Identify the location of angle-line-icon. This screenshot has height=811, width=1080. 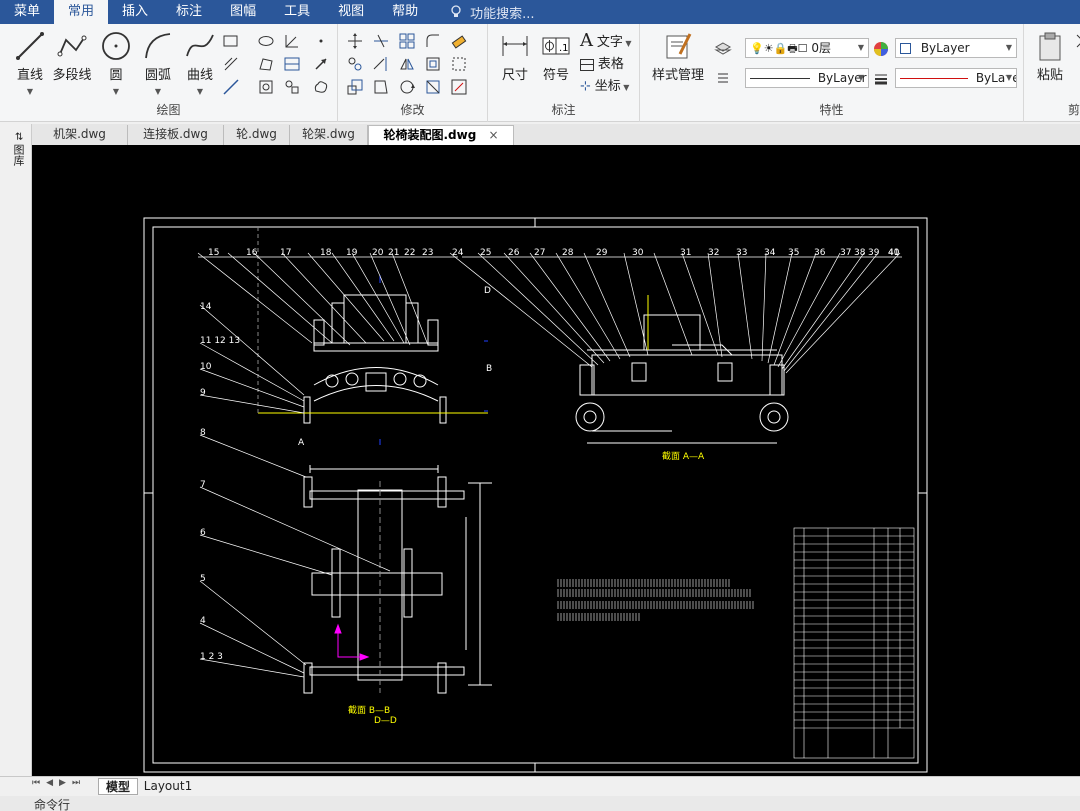
(292, 41).